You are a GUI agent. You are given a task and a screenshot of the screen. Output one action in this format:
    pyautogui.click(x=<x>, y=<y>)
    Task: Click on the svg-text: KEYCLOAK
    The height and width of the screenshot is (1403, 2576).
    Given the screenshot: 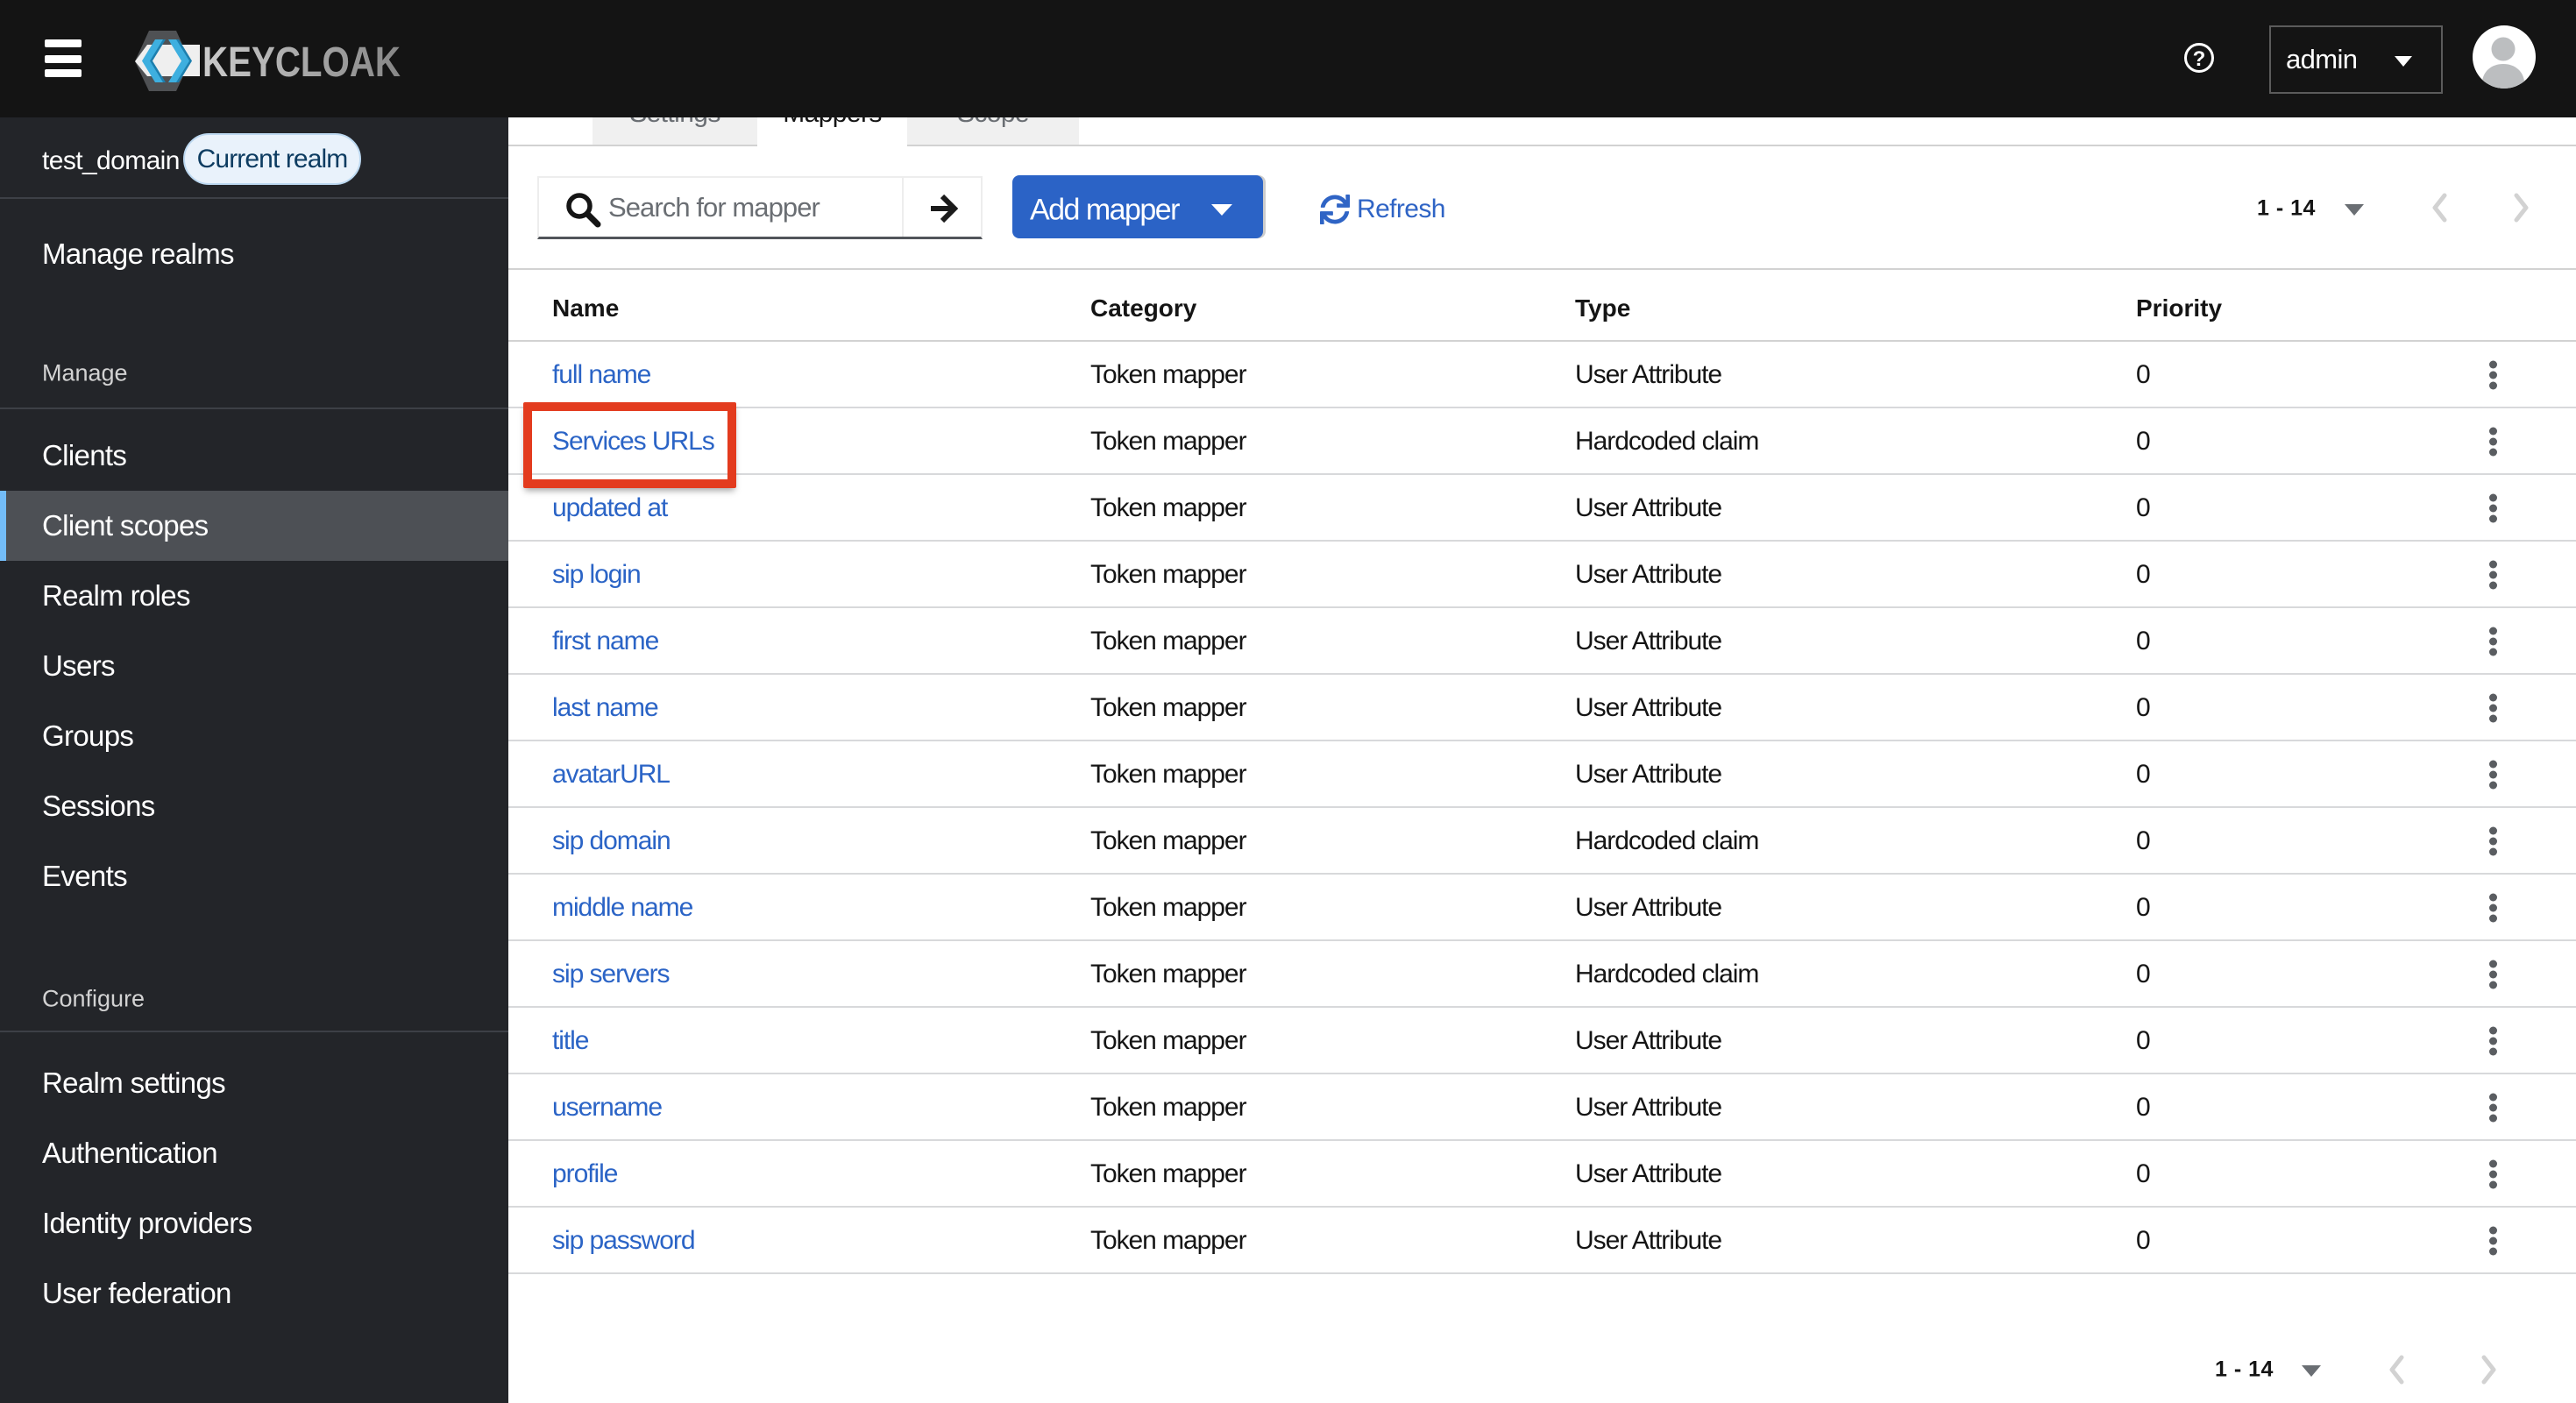 What is the action you would take?
    pyautogui.click(x=301, y=63)
    